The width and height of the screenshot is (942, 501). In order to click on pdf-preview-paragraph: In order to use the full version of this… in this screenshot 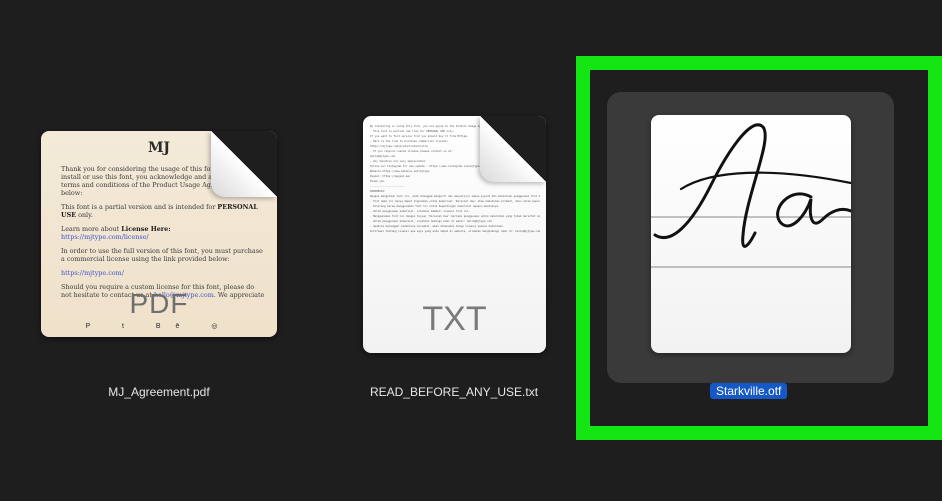, I will do `click(162, 255)`.